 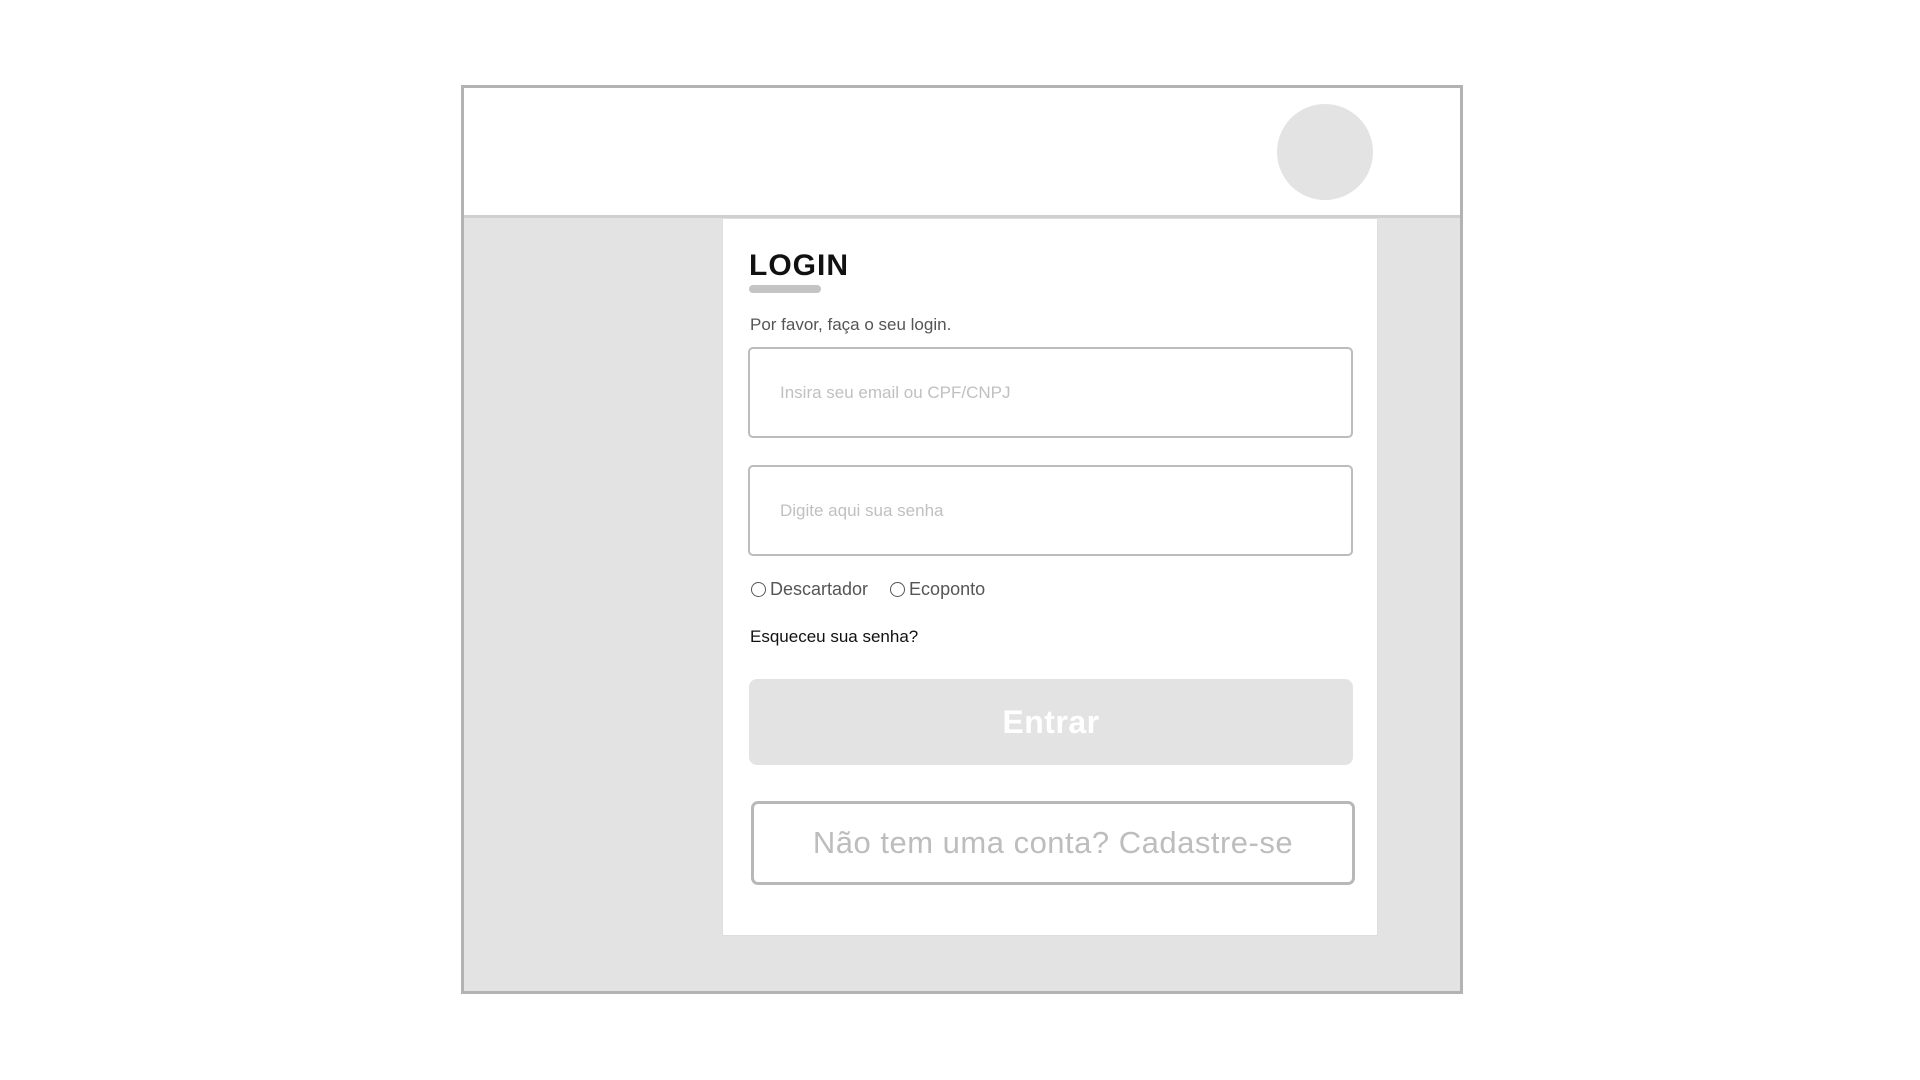 I want to click on login-subtitle: Por favor, faça o seu login., so click(x=851, y=324).